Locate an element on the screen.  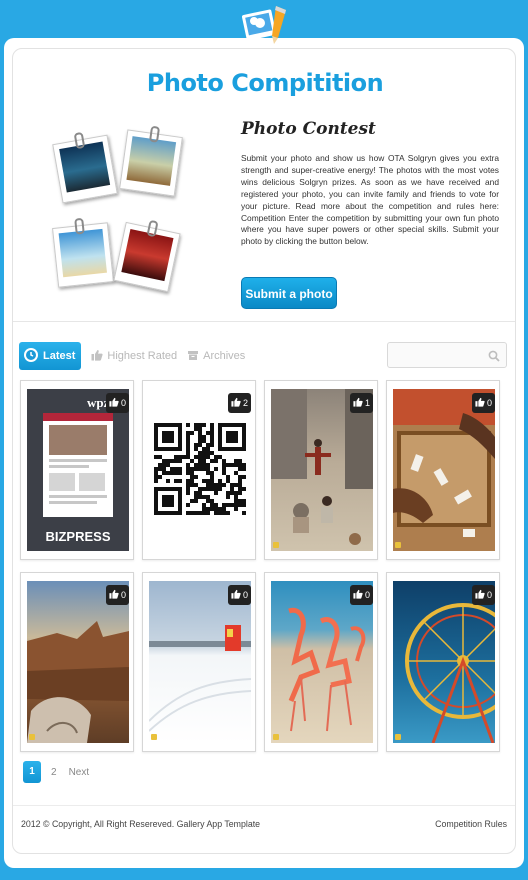
qr-code-photo is located at coordinates (200, 470).